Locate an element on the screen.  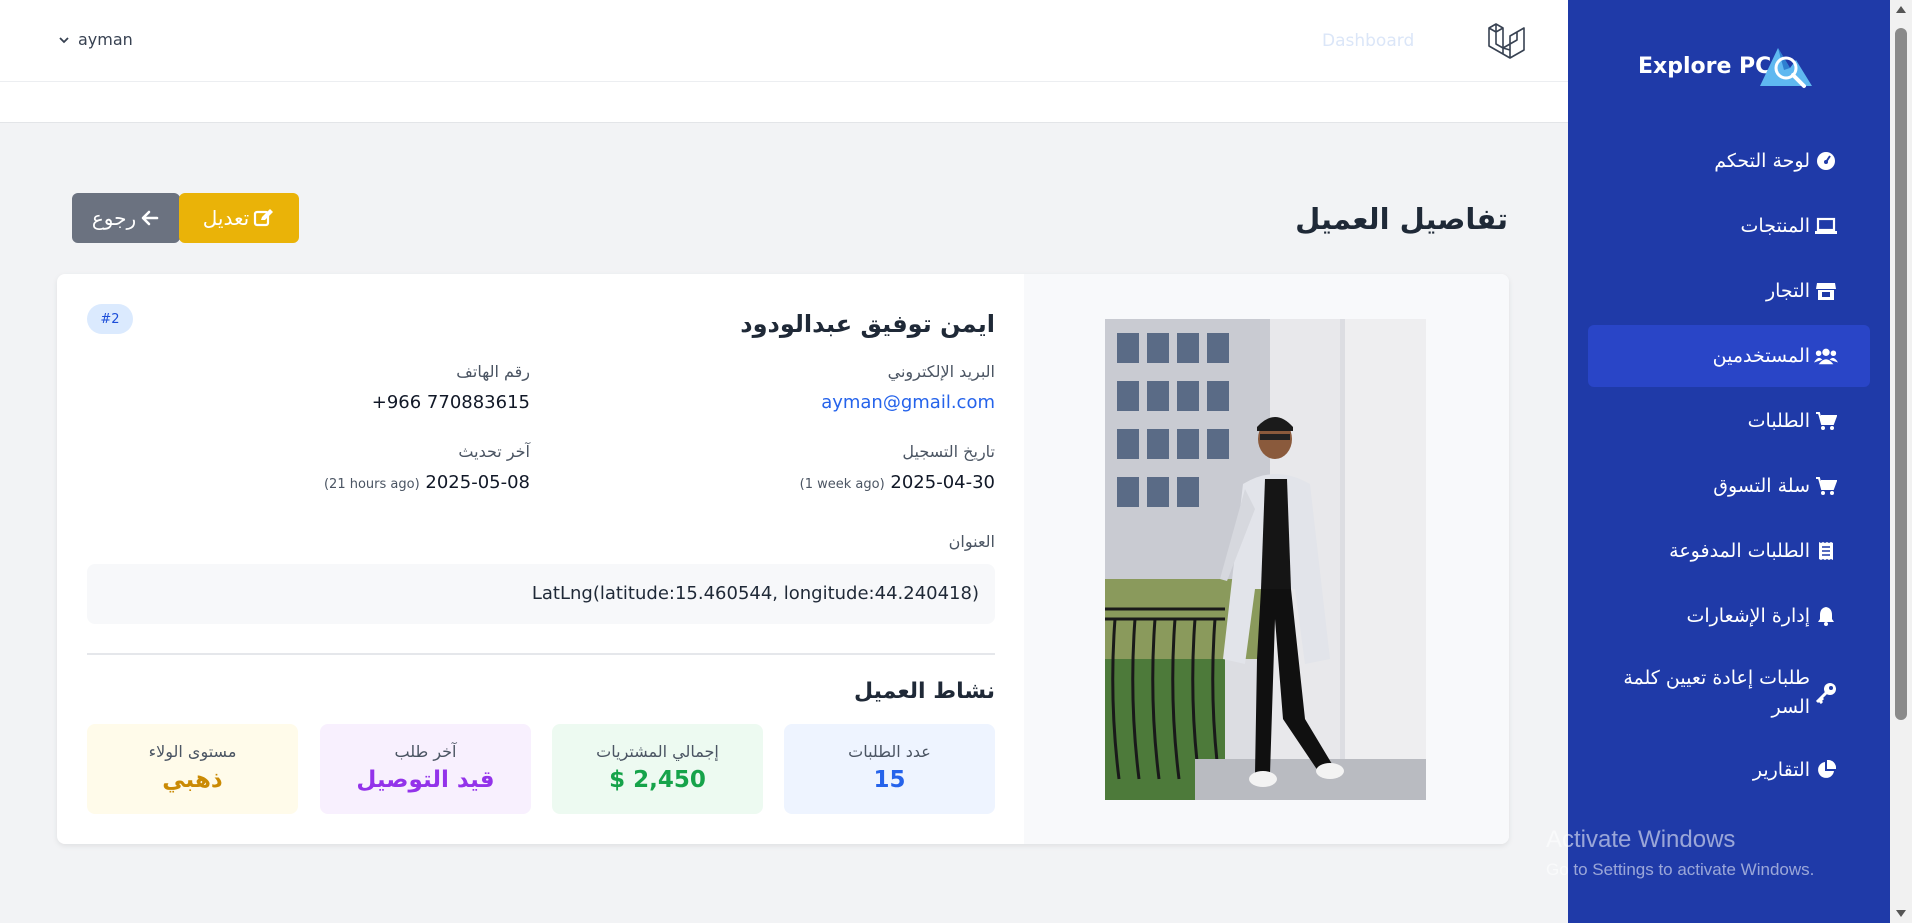
arrow-left-icon is located at coordinates (150, 218).